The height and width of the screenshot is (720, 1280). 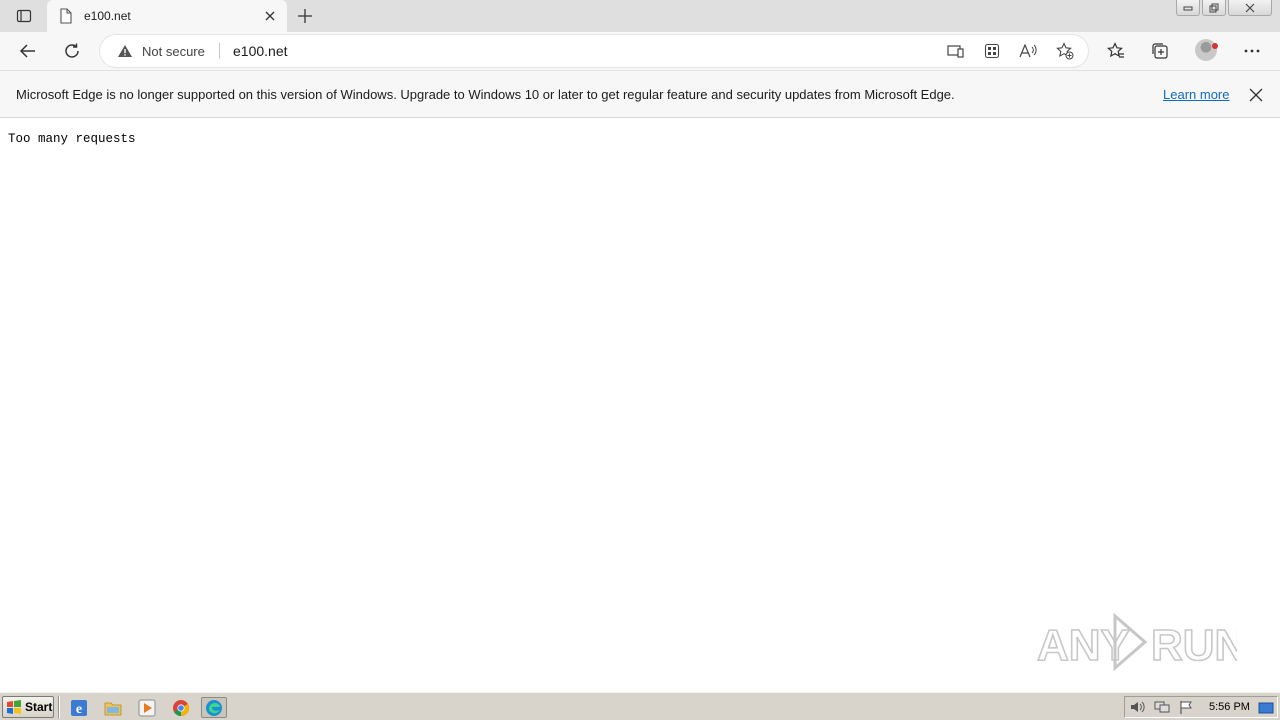 I want to click on taskbar: Start e 5:56 PM, so click(x=640, y=706).